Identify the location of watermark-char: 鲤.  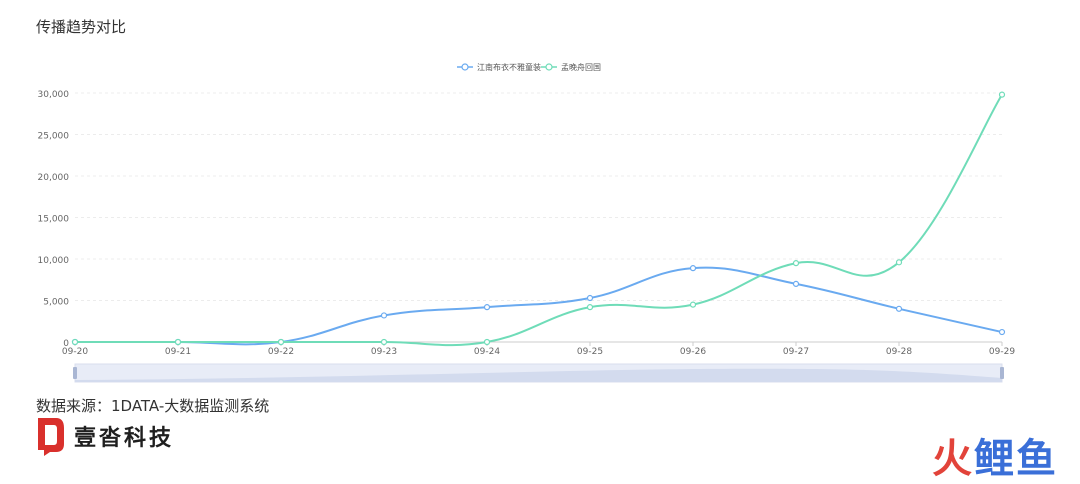
(995, 459).